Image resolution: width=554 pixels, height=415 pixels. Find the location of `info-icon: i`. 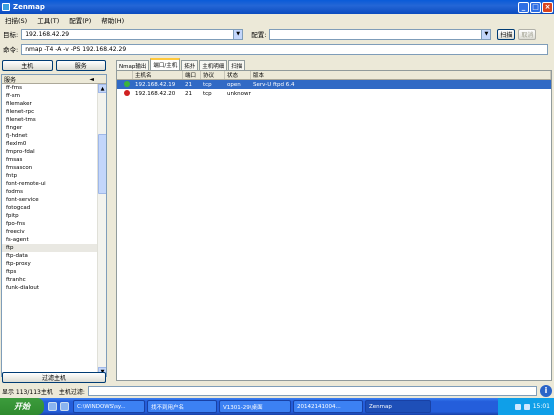

info-icon: i is located at coordinates (546, 391).